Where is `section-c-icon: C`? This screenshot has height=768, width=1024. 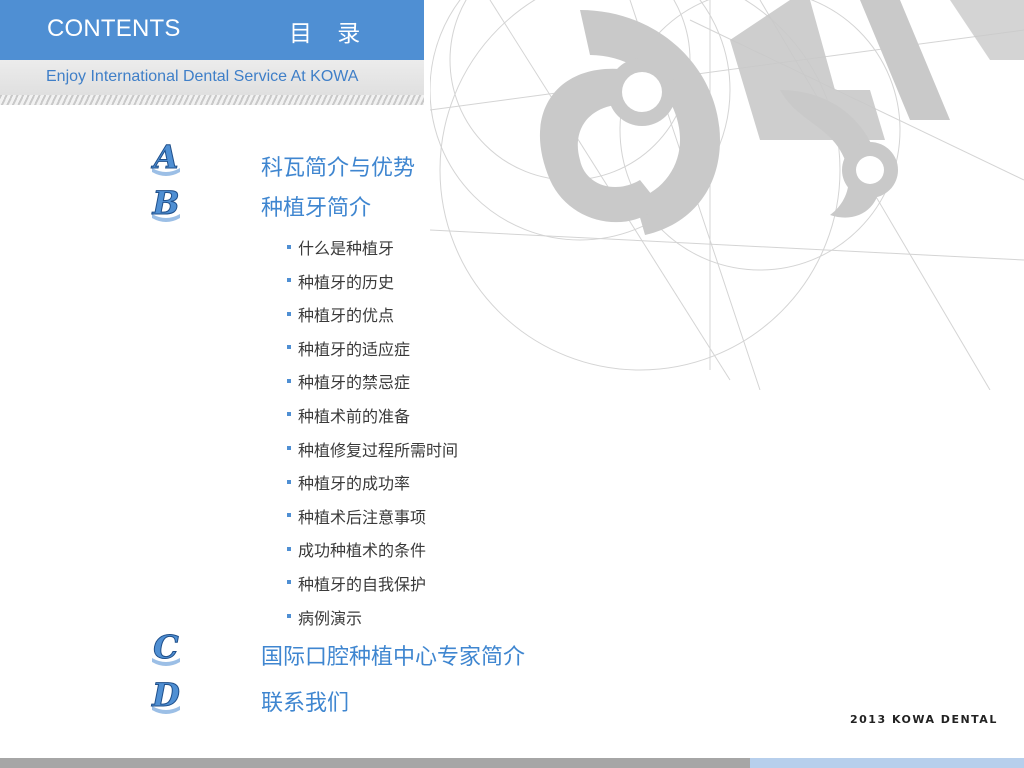
section-c-icon: C is located at coordinates (166, 648).